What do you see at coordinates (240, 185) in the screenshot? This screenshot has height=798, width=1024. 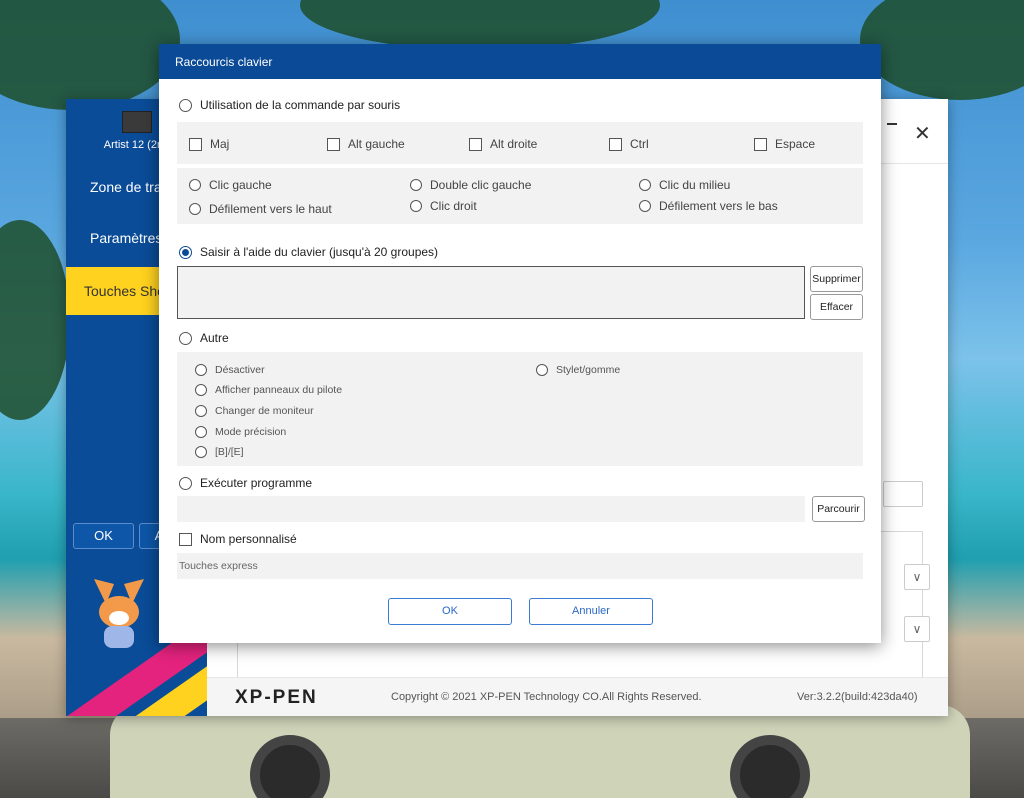 I see `left-click-label: Clic gauche` at bounding box center [240, 185].